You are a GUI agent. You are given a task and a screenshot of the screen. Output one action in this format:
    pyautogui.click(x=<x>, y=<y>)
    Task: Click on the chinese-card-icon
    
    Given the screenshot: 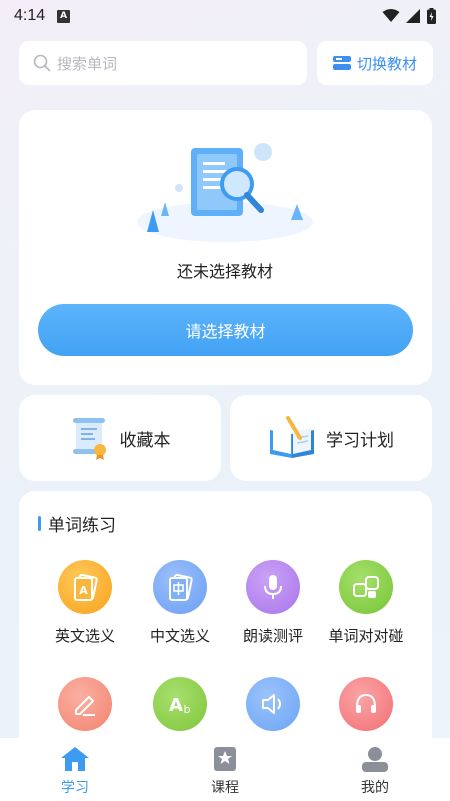 What is the action you would take?
    pyautogui.click(x=180, y=587)
    